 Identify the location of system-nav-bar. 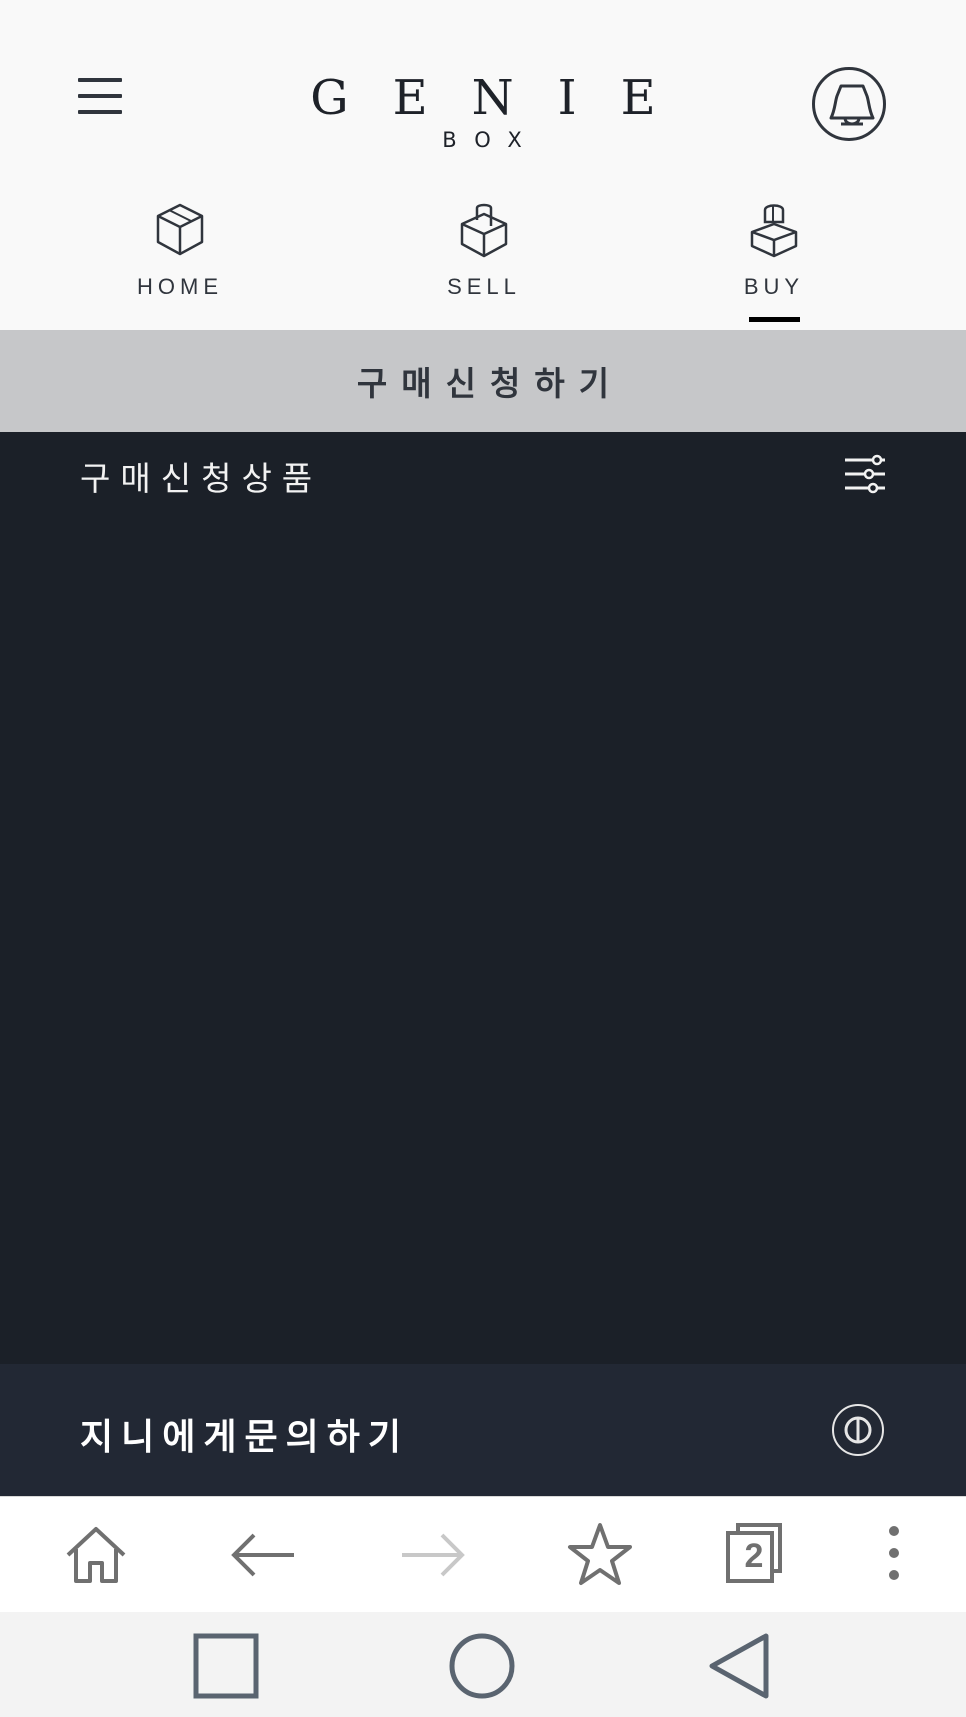
(483, 1664).